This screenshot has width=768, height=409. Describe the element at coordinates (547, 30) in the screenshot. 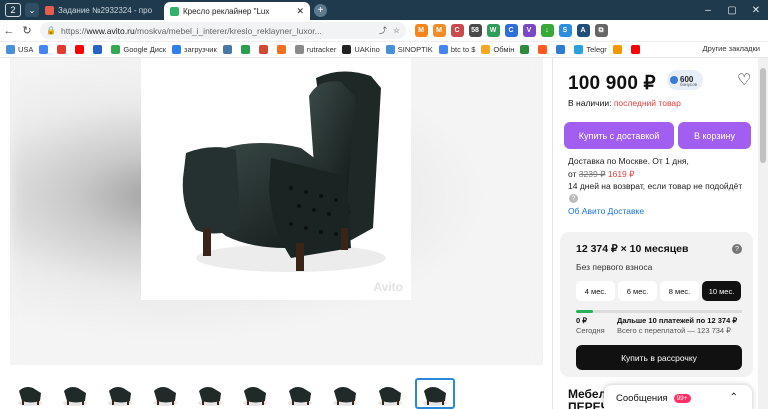

I see `download-icon: ↓` at that location.